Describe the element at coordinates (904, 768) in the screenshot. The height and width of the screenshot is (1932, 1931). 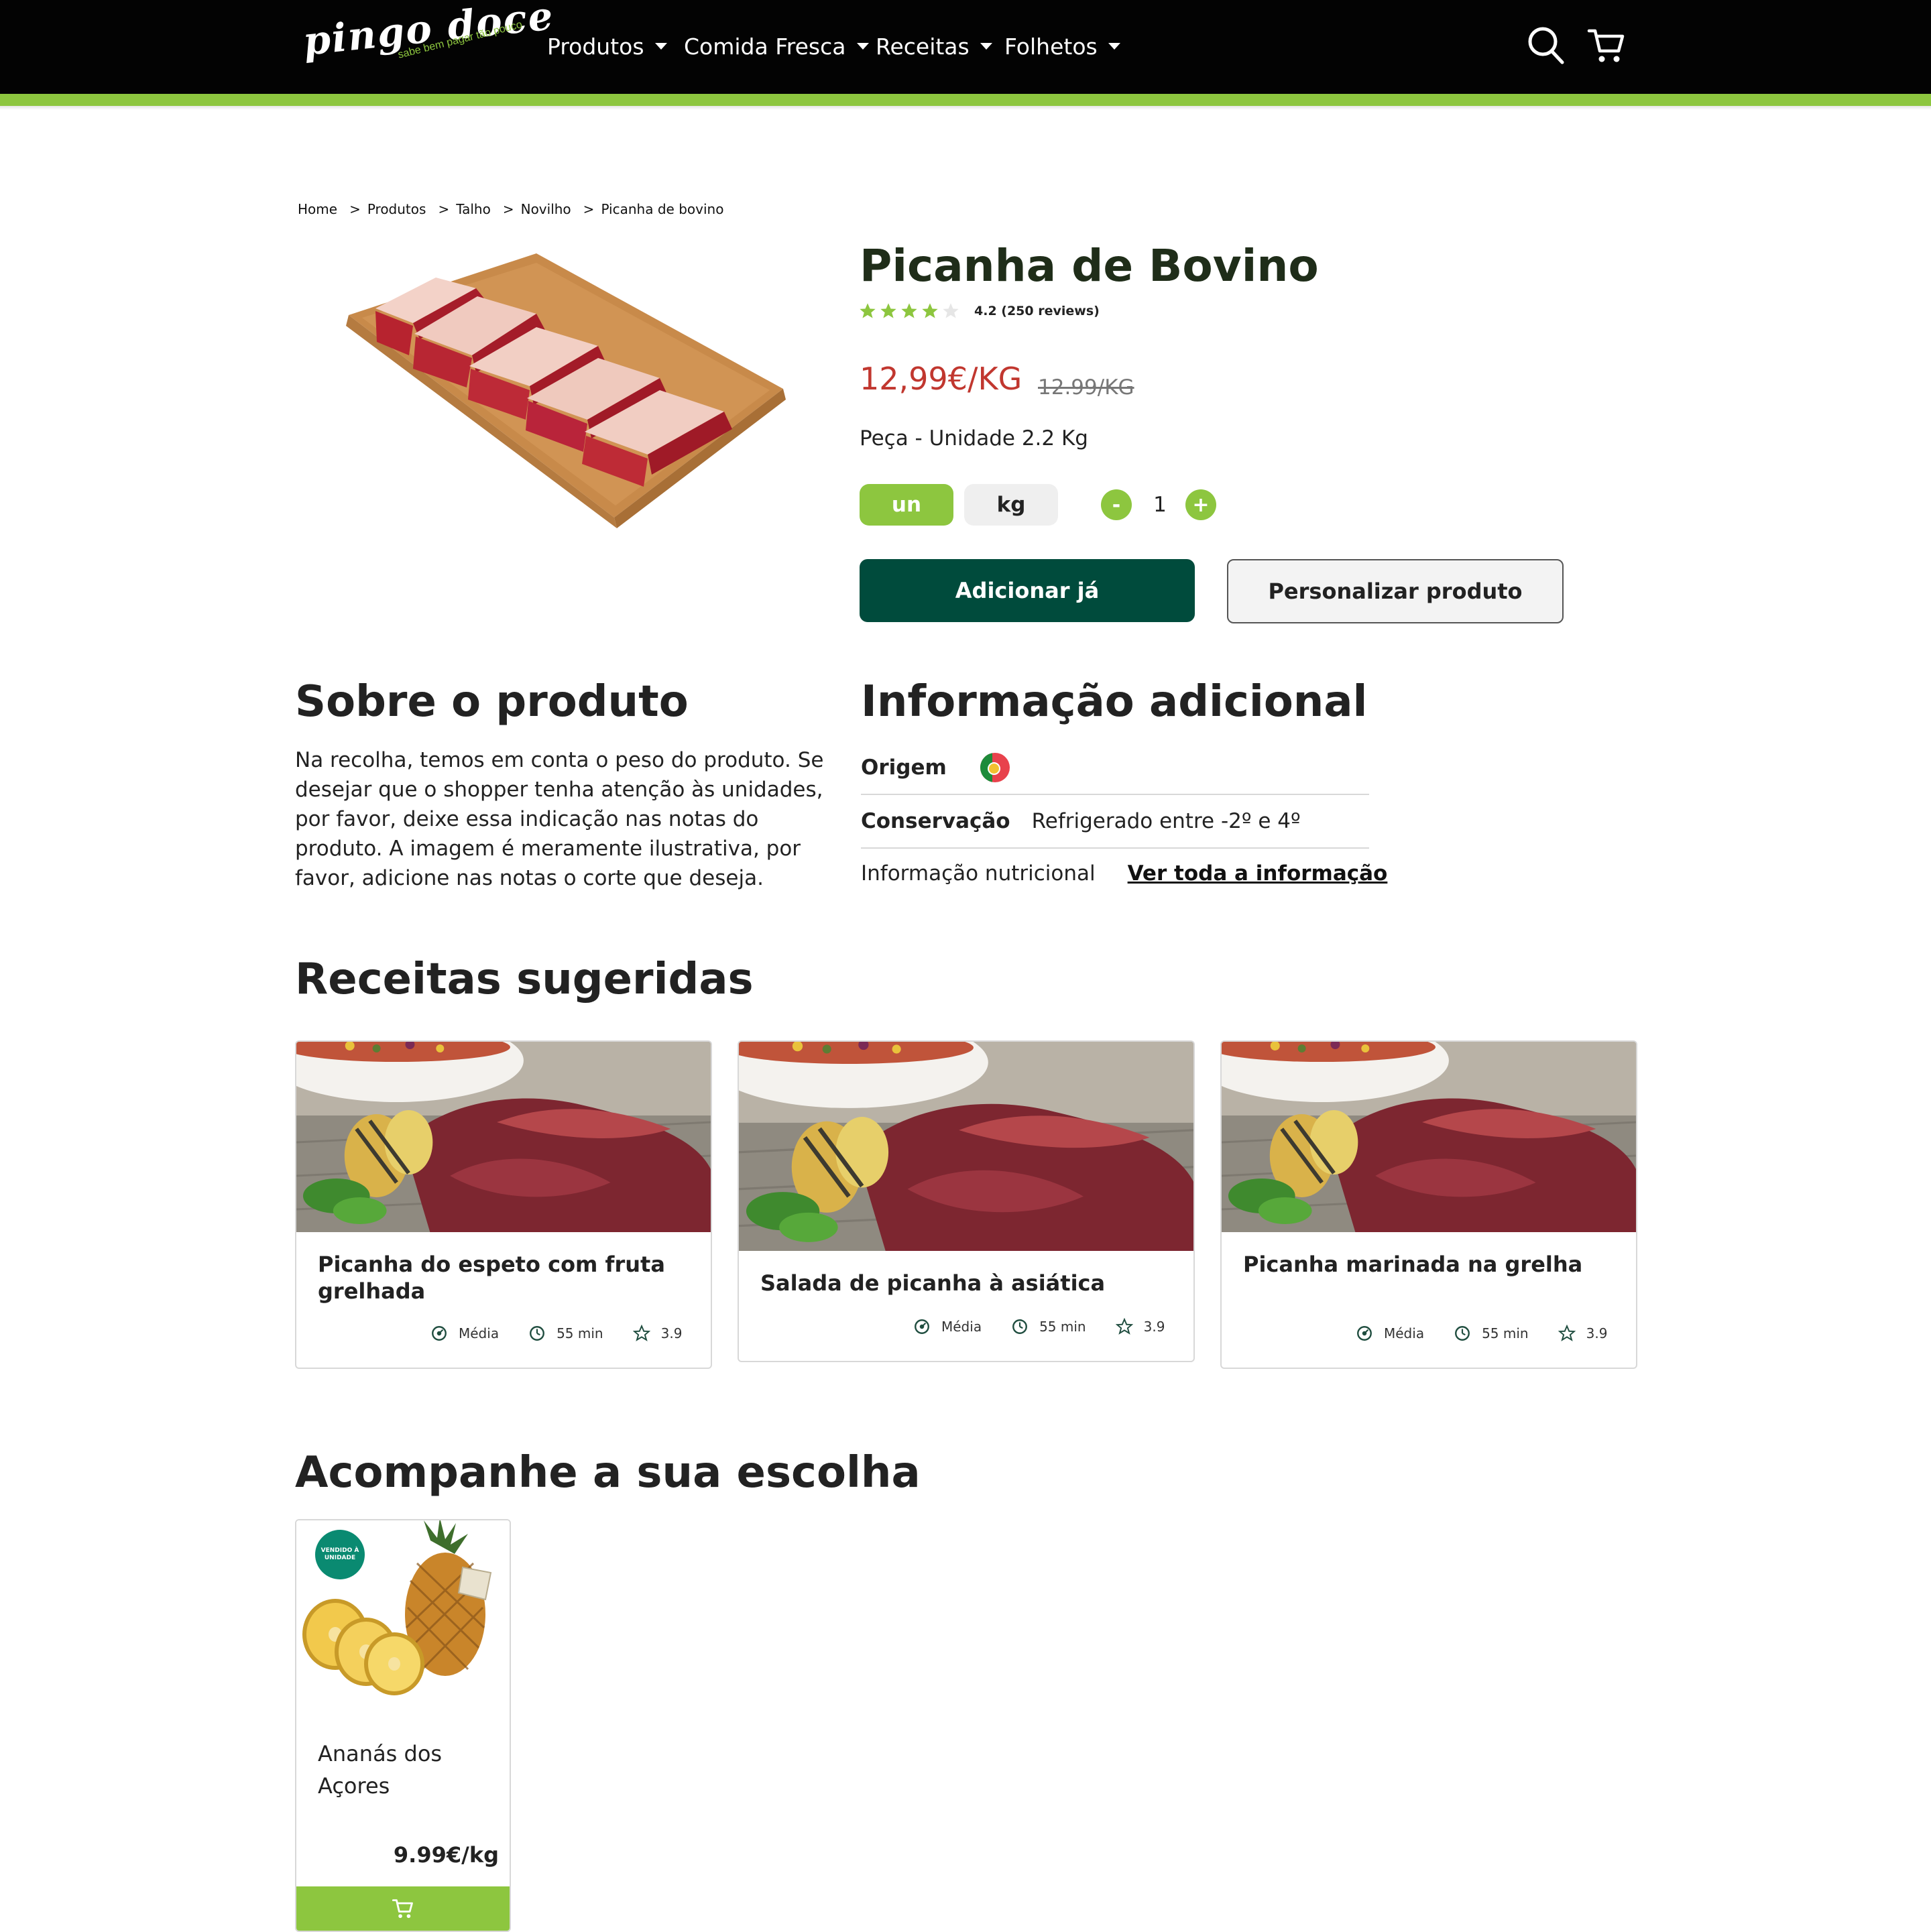
I see `origin-label: Origem` at that location.